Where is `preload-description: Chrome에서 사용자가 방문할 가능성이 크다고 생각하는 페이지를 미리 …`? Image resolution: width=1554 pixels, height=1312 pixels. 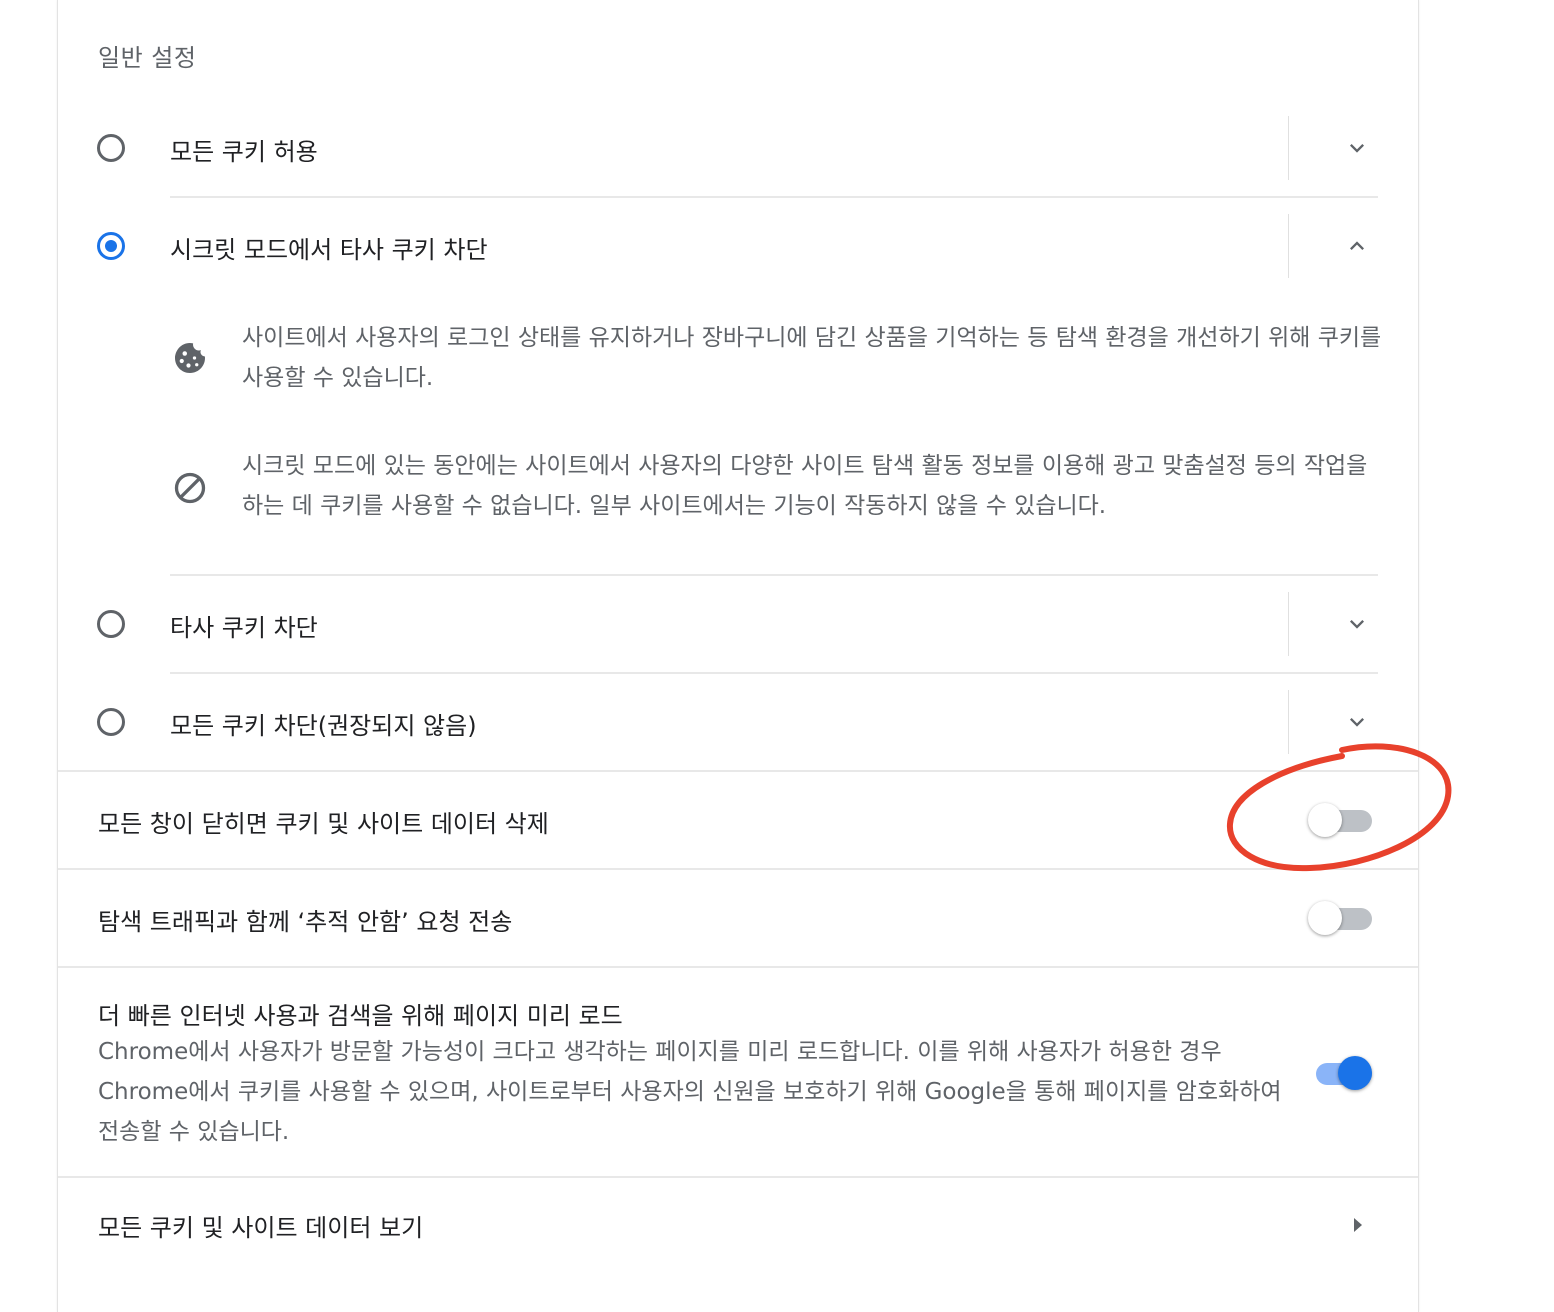
preload-description: Chrome에서 사용자가 방문할 가능성이 크다고 생각하는 페이지를 미리 … is located at coordinates (690, 1092).